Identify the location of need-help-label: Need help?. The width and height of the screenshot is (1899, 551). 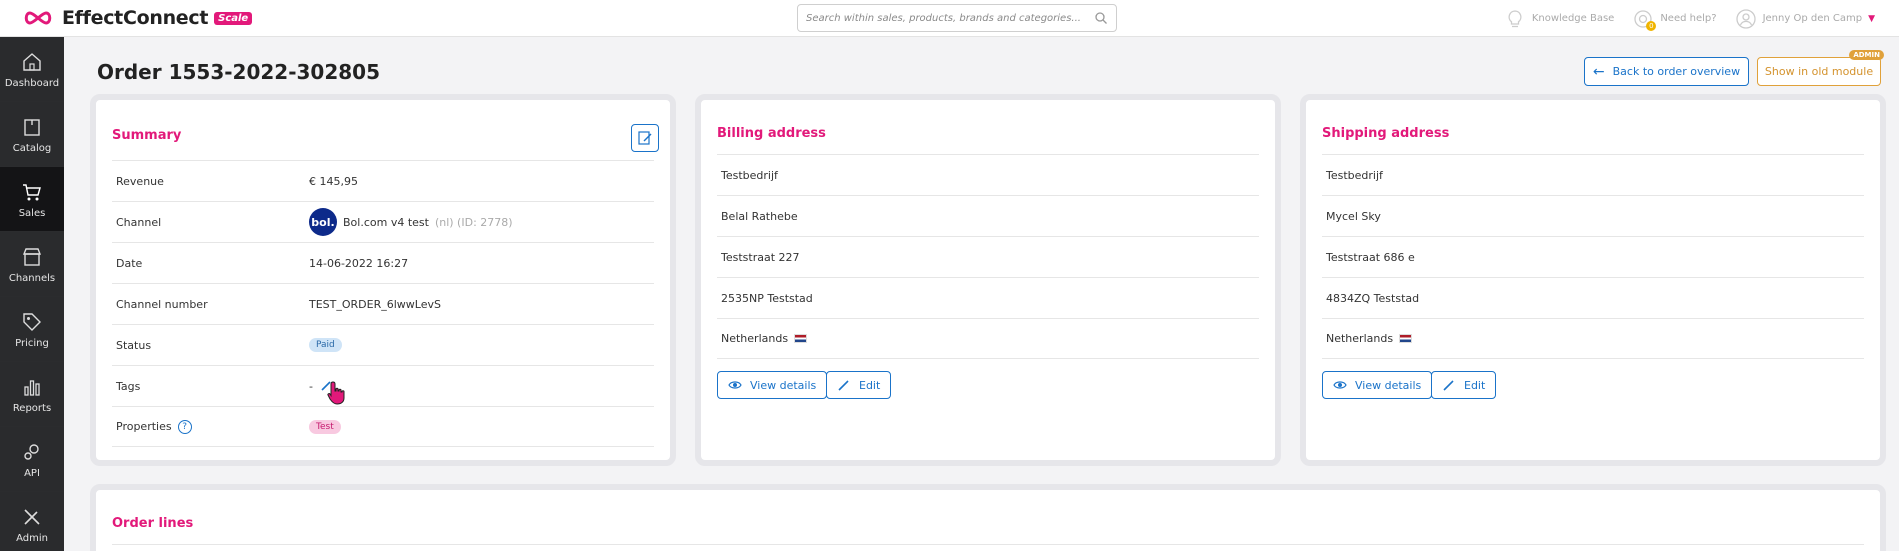
(1688, 18).